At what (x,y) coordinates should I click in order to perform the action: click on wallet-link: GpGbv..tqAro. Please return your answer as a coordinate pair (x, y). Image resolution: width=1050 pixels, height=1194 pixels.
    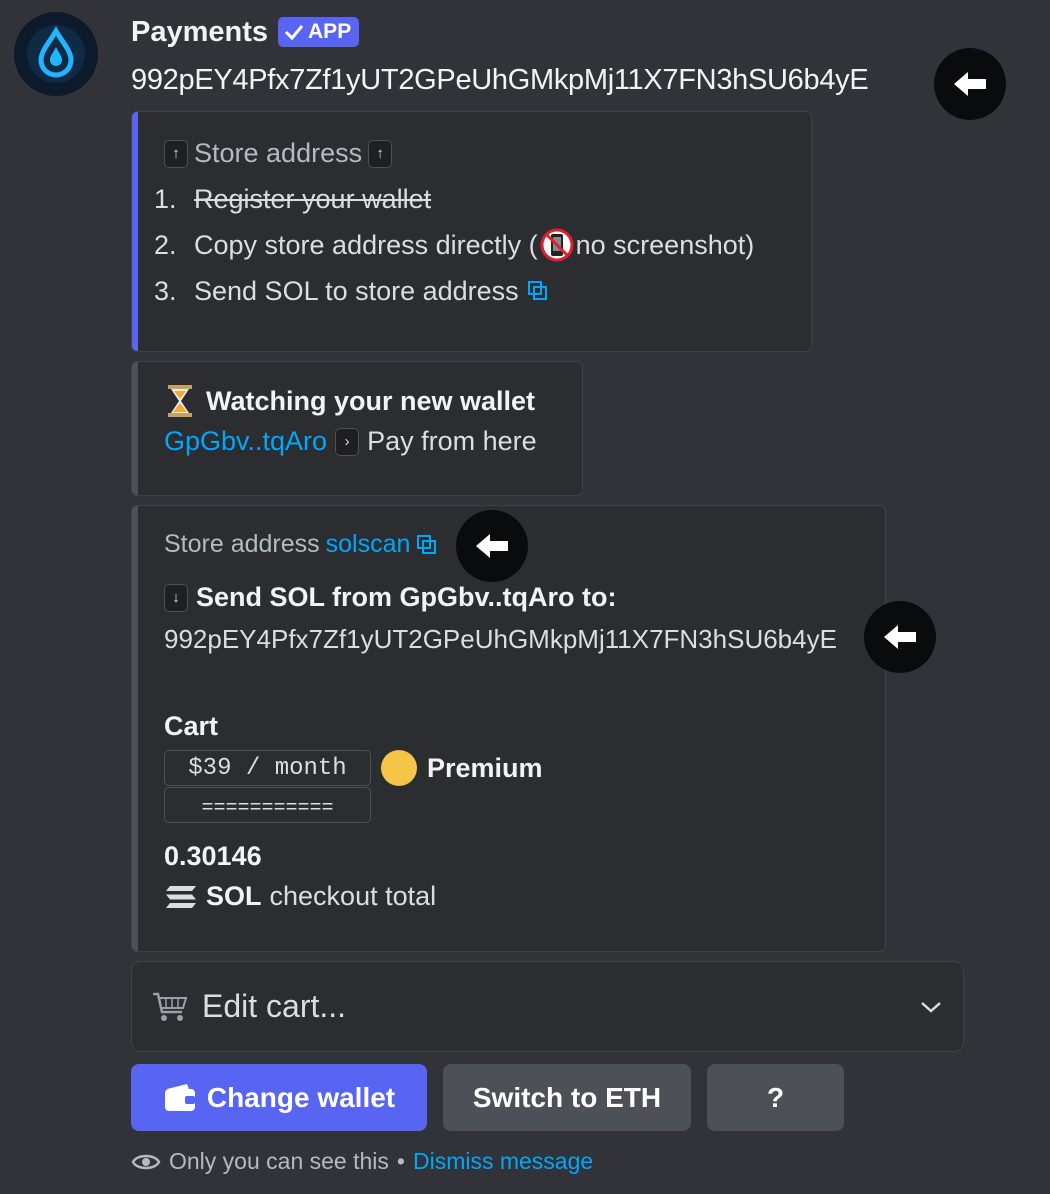
    Looking at the image, I should click on (245, 441).